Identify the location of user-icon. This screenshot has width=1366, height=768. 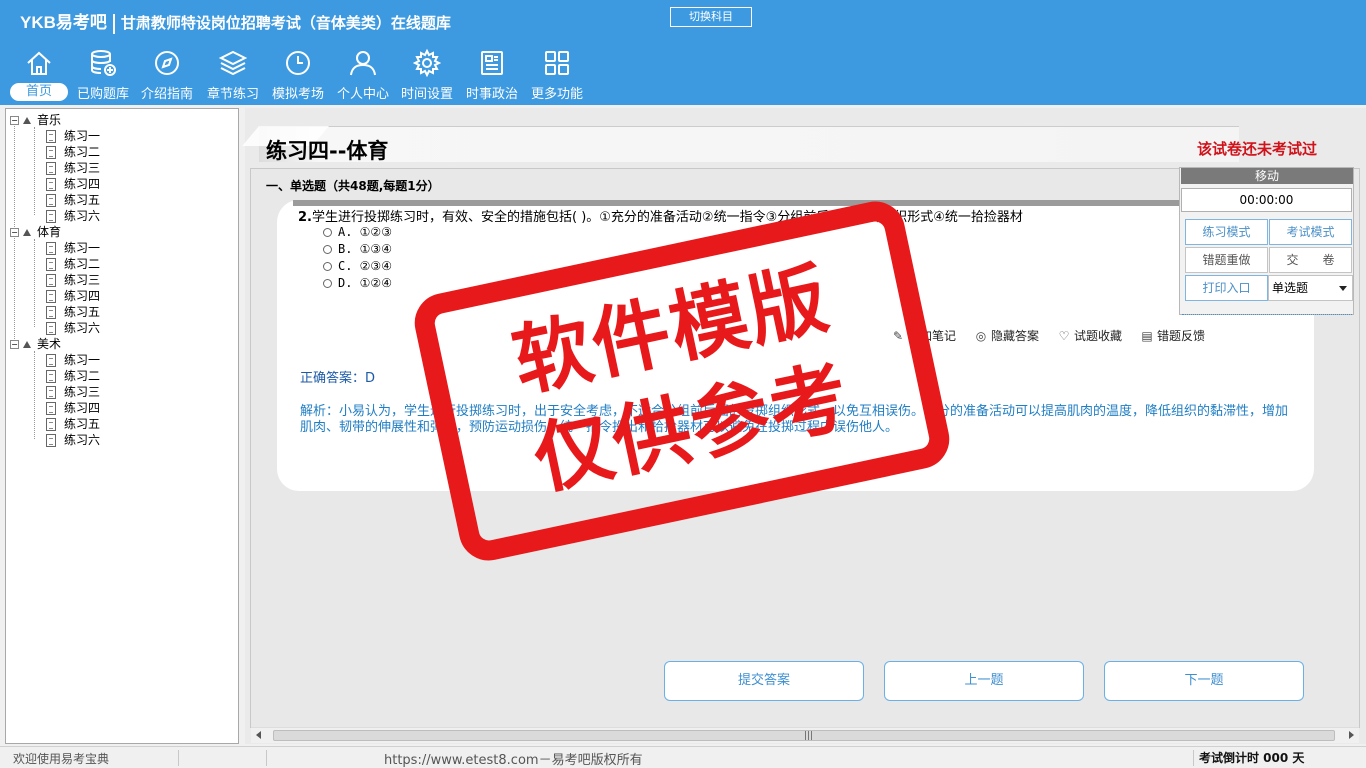
(363, 63).